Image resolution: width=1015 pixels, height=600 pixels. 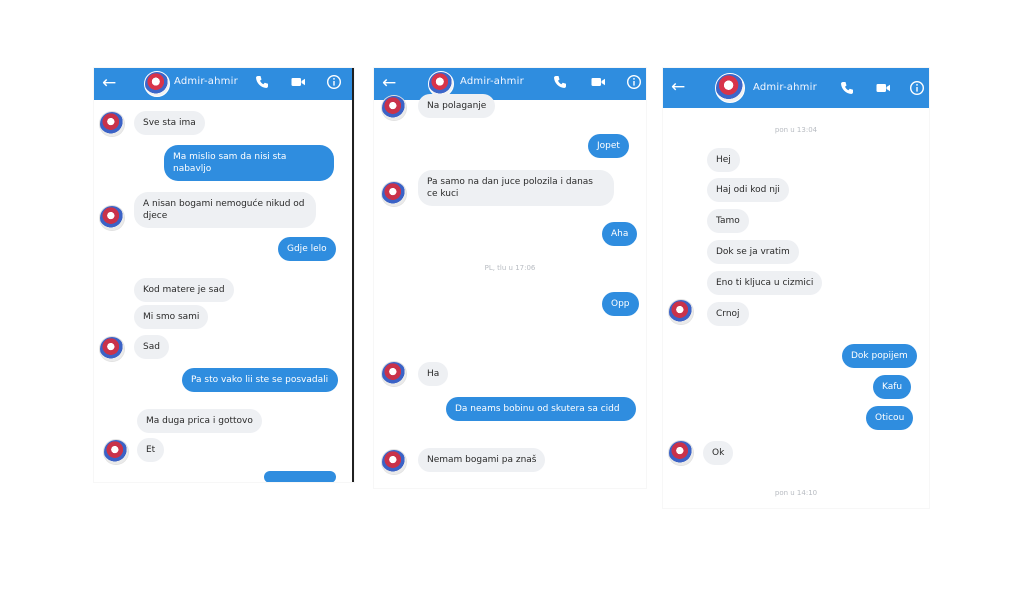 What do you see at coordinates (199, 421) in the screenshot?
I see `message-bubble-incoming: Ma duga prica i gottovo` at bounding box center [199, 421].